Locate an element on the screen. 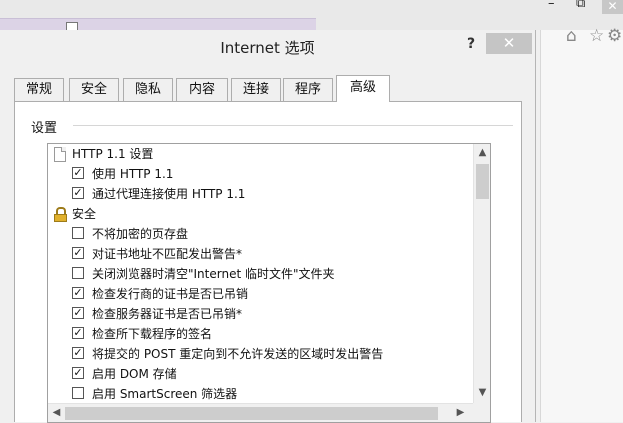 The image size is (623, 423). minimize-button: – is located at coordinates (551, 5).